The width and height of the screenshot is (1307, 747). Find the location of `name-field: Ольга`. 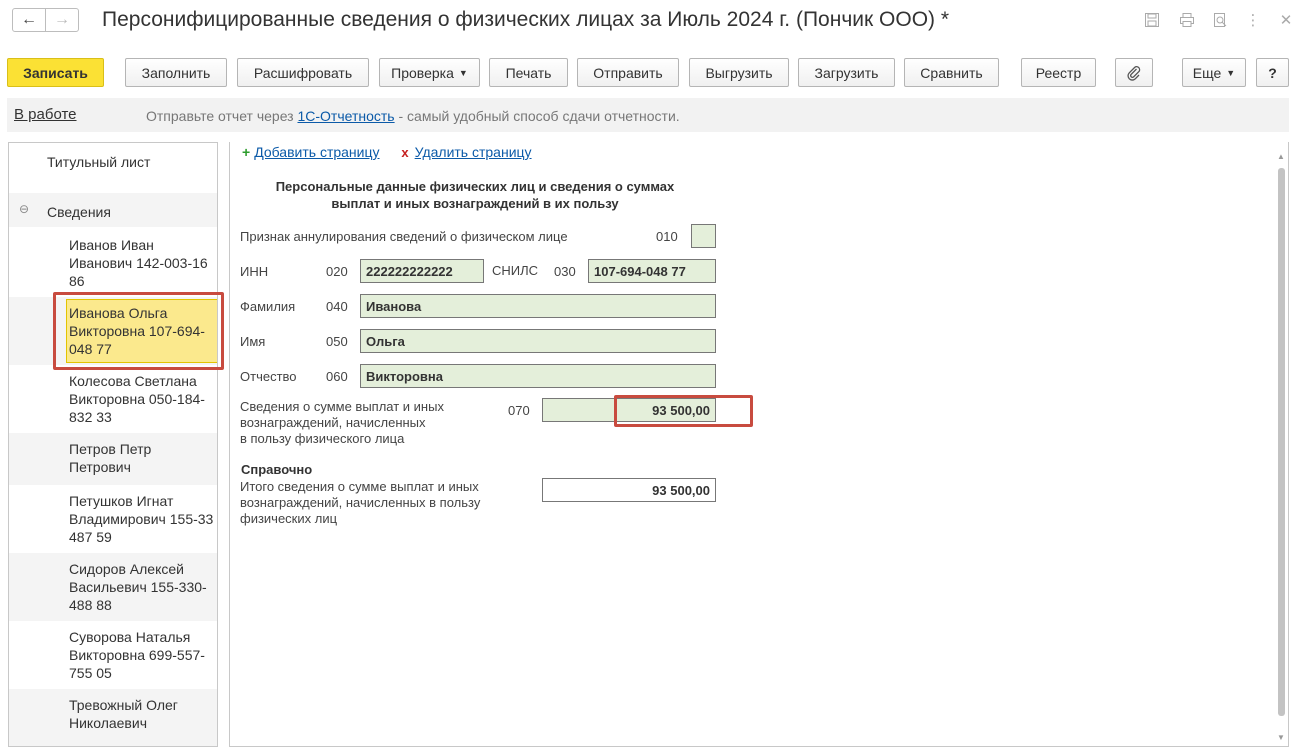

name-field: Ольга is located at coordinates (538, 341).